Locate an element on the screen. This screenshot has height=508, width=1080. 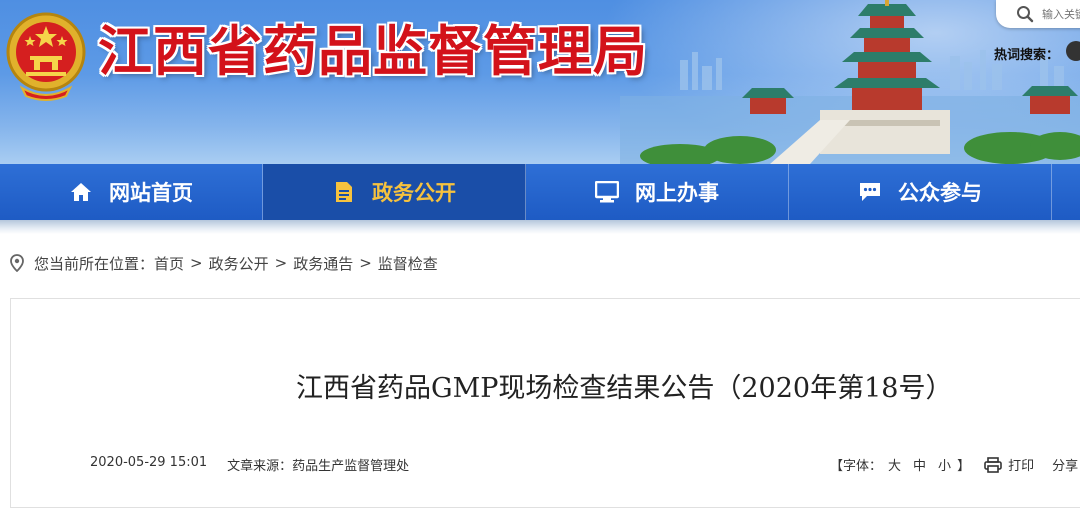
font-size-label-close: 】 is located at coordinates (964, 466).